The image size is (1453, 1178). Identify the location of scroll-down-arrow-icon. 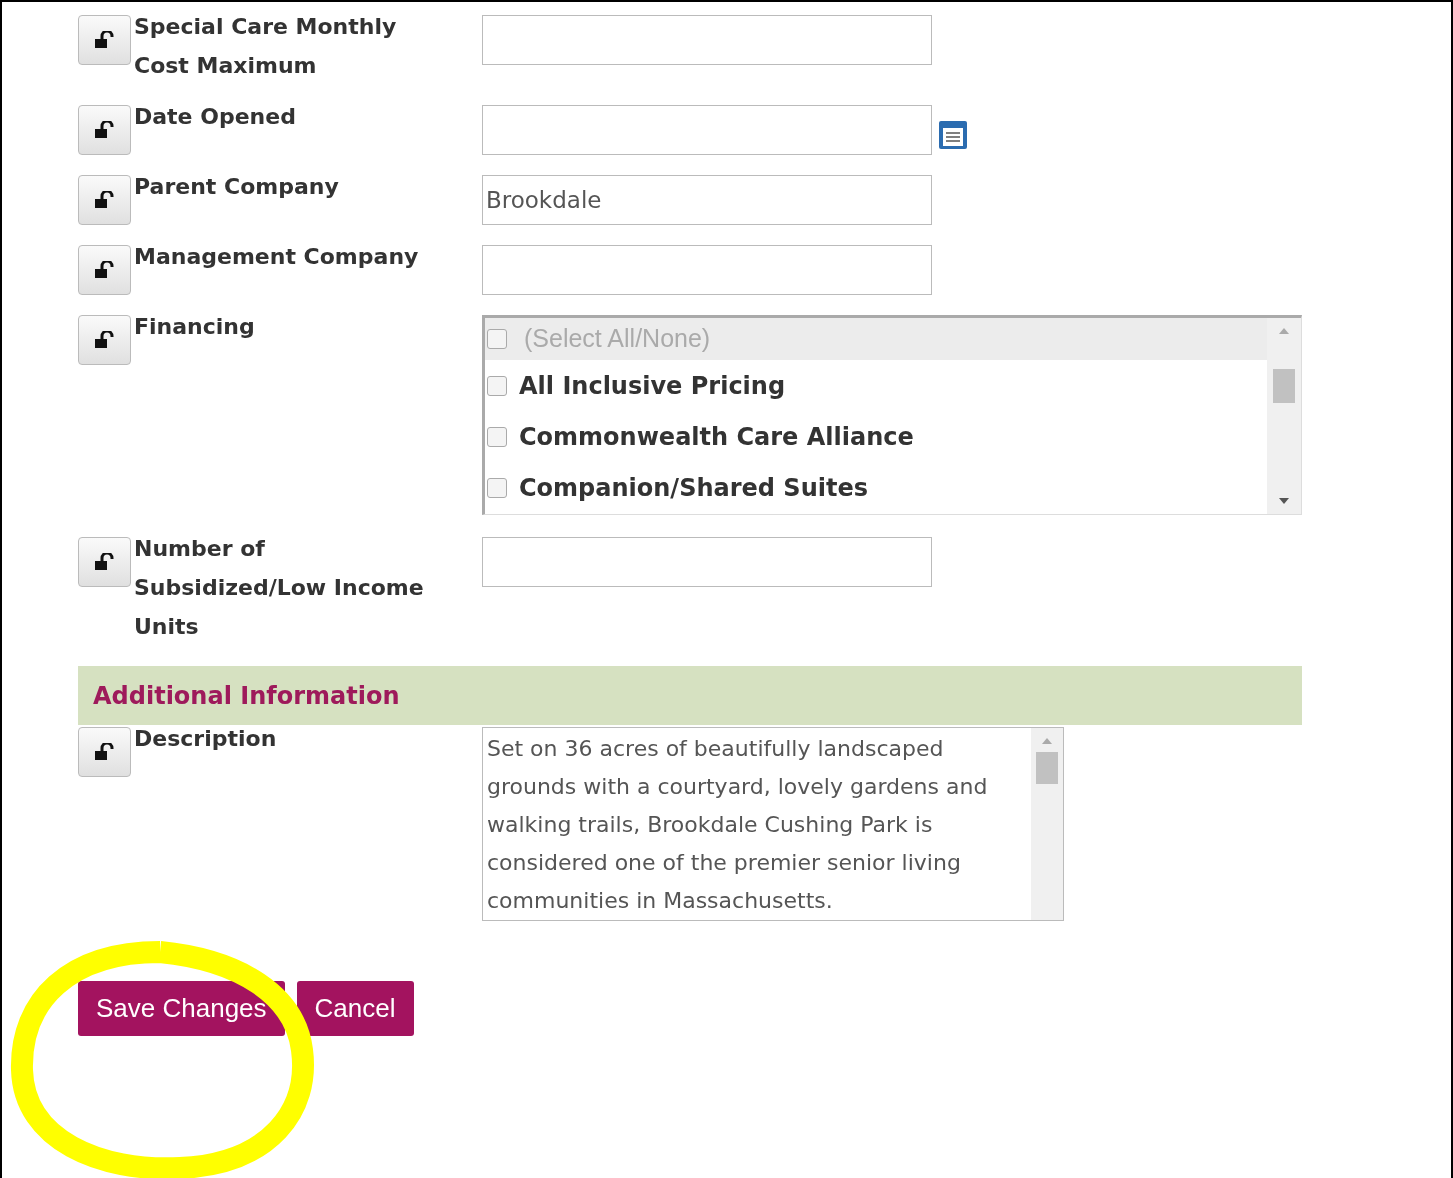
(1284, 501).